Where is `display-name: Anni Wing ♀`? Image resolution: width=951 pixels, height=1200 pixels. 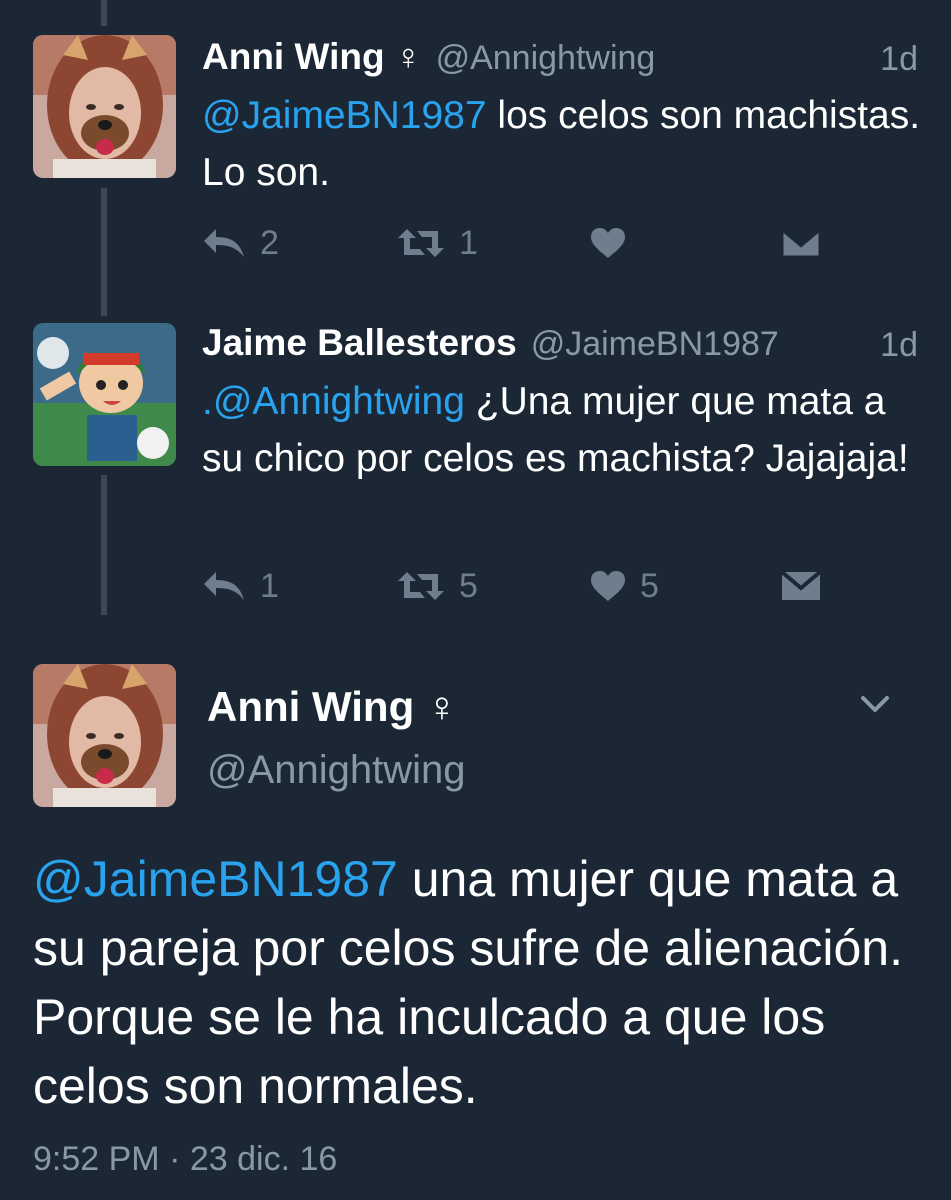 display-name: Anni Wing ♀ is located at coordinates (332, 707).